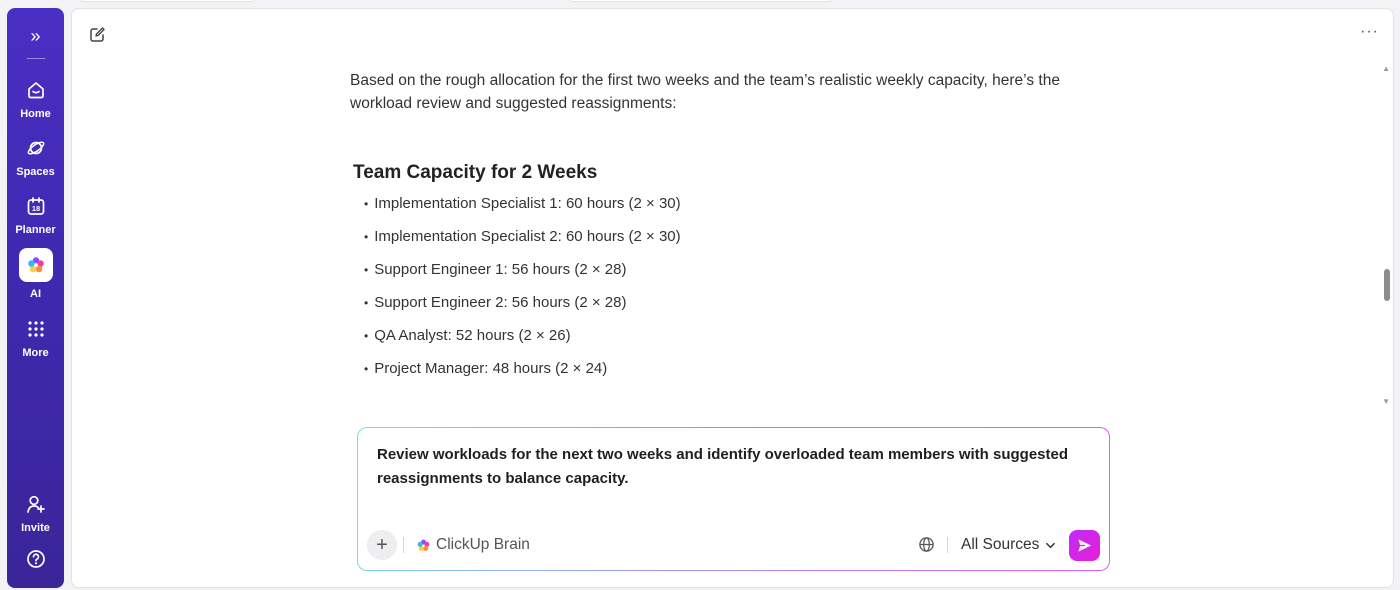 The image size is (1400, 590). I want to click on list-item: • QA Analyst: 52 hours (2 × 26), so click(467, 335).